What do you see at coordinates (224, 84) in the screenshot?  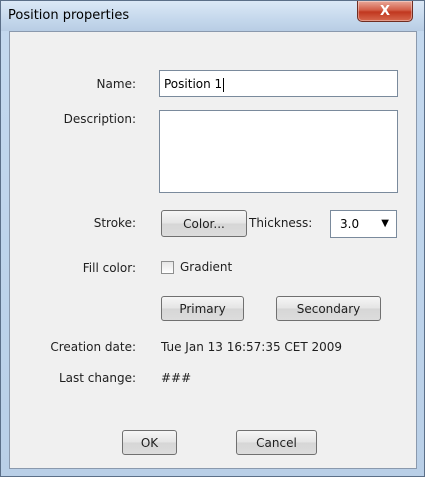 I see `text-cursor` at bounding box center [224, 84].